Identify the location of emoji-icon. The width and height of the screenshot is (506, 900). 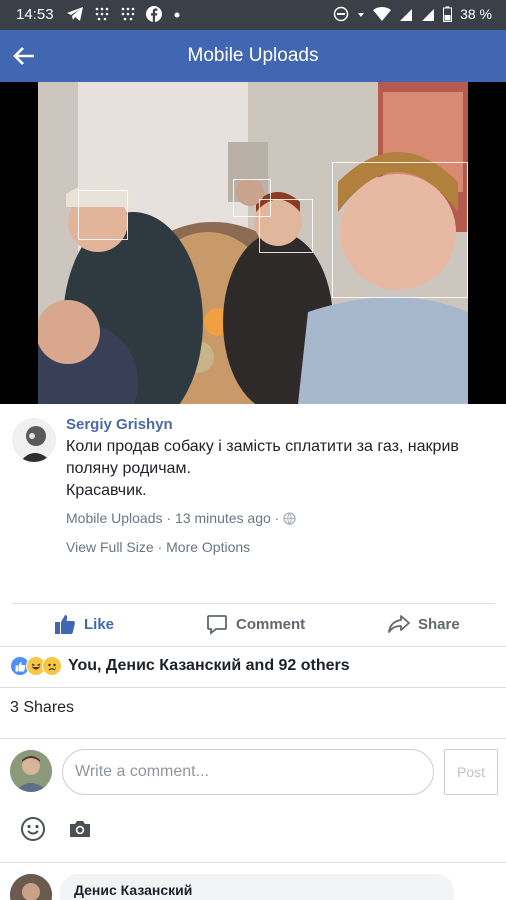
(33, 829).